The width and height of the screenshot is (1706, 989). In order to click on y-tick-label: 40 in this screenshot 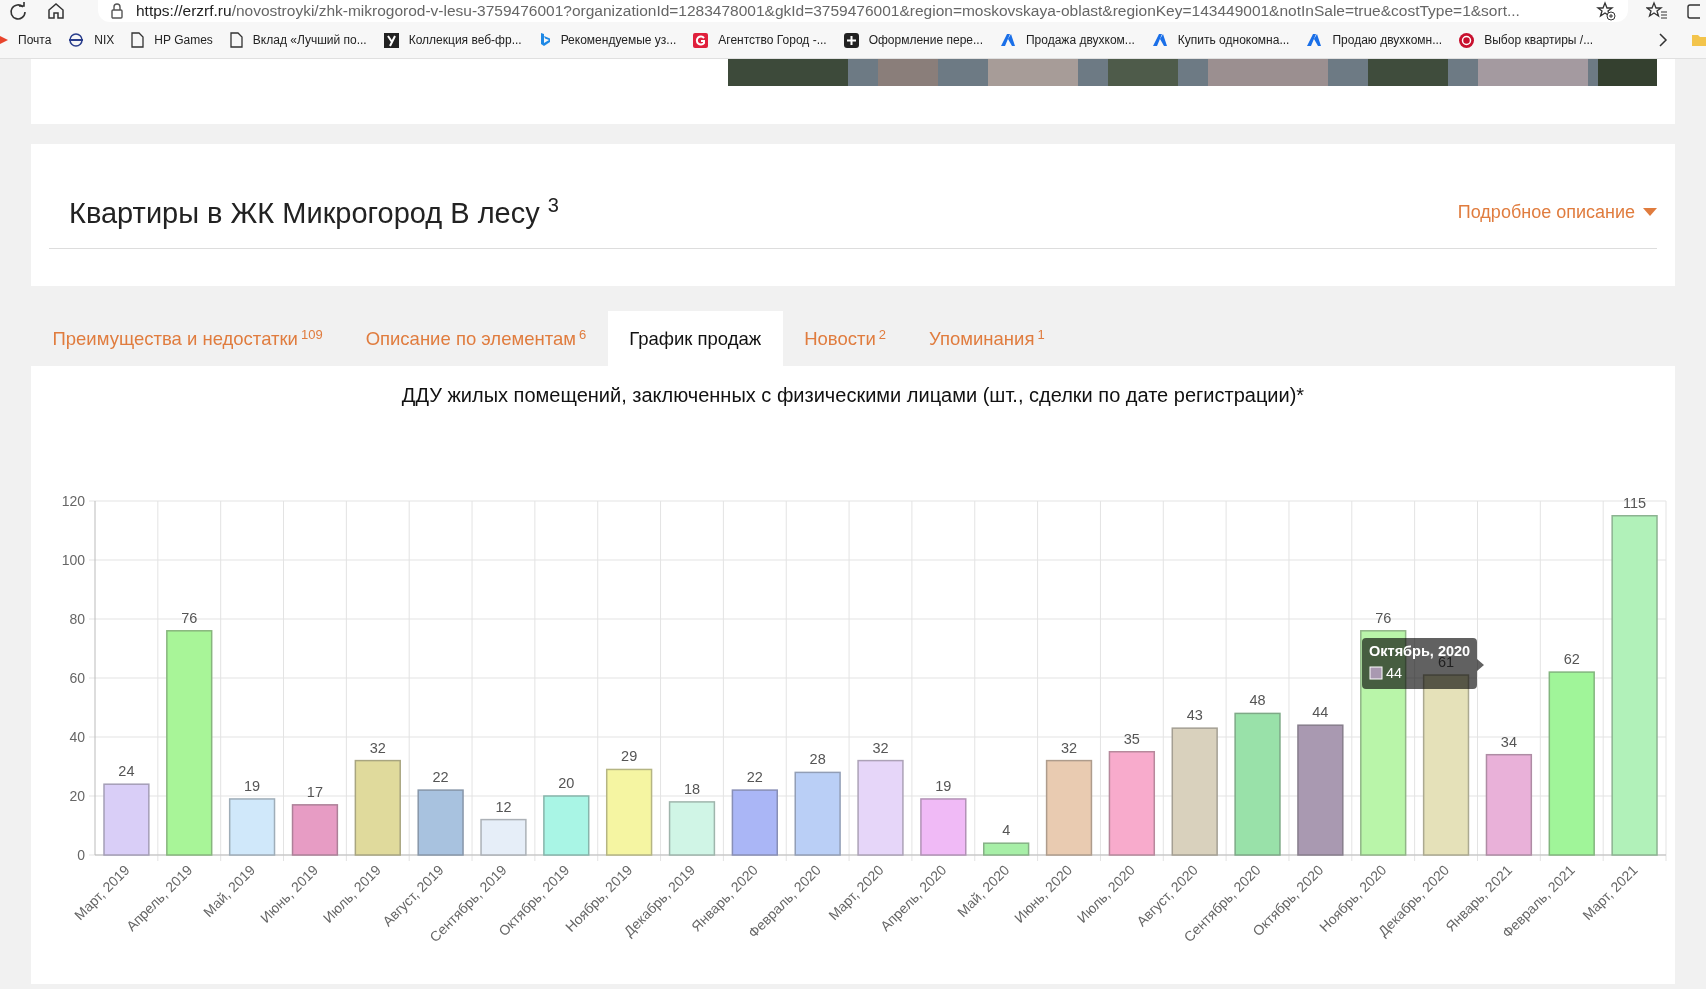, I will do `click(77, 737)`.